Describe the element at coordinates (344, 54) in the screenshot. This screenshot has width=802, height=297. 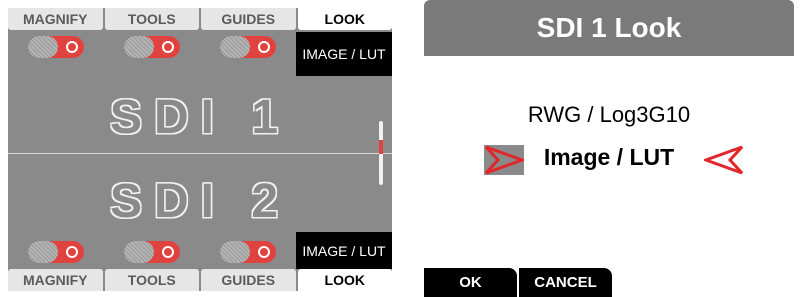
I see `image-lut-button-top: IMAGE / LUT` at that location.